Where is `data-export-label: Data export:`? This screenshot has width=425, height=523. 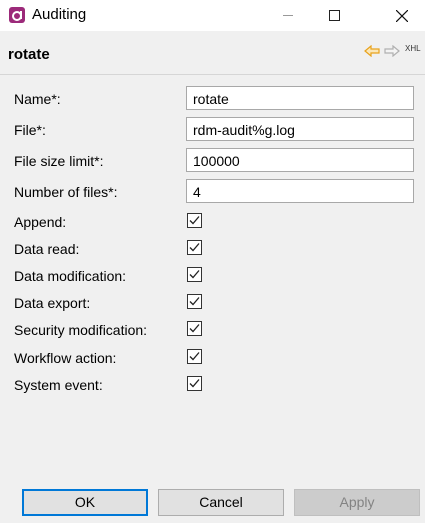 data-export-label: Data export: is located at coordinates (52, 303).